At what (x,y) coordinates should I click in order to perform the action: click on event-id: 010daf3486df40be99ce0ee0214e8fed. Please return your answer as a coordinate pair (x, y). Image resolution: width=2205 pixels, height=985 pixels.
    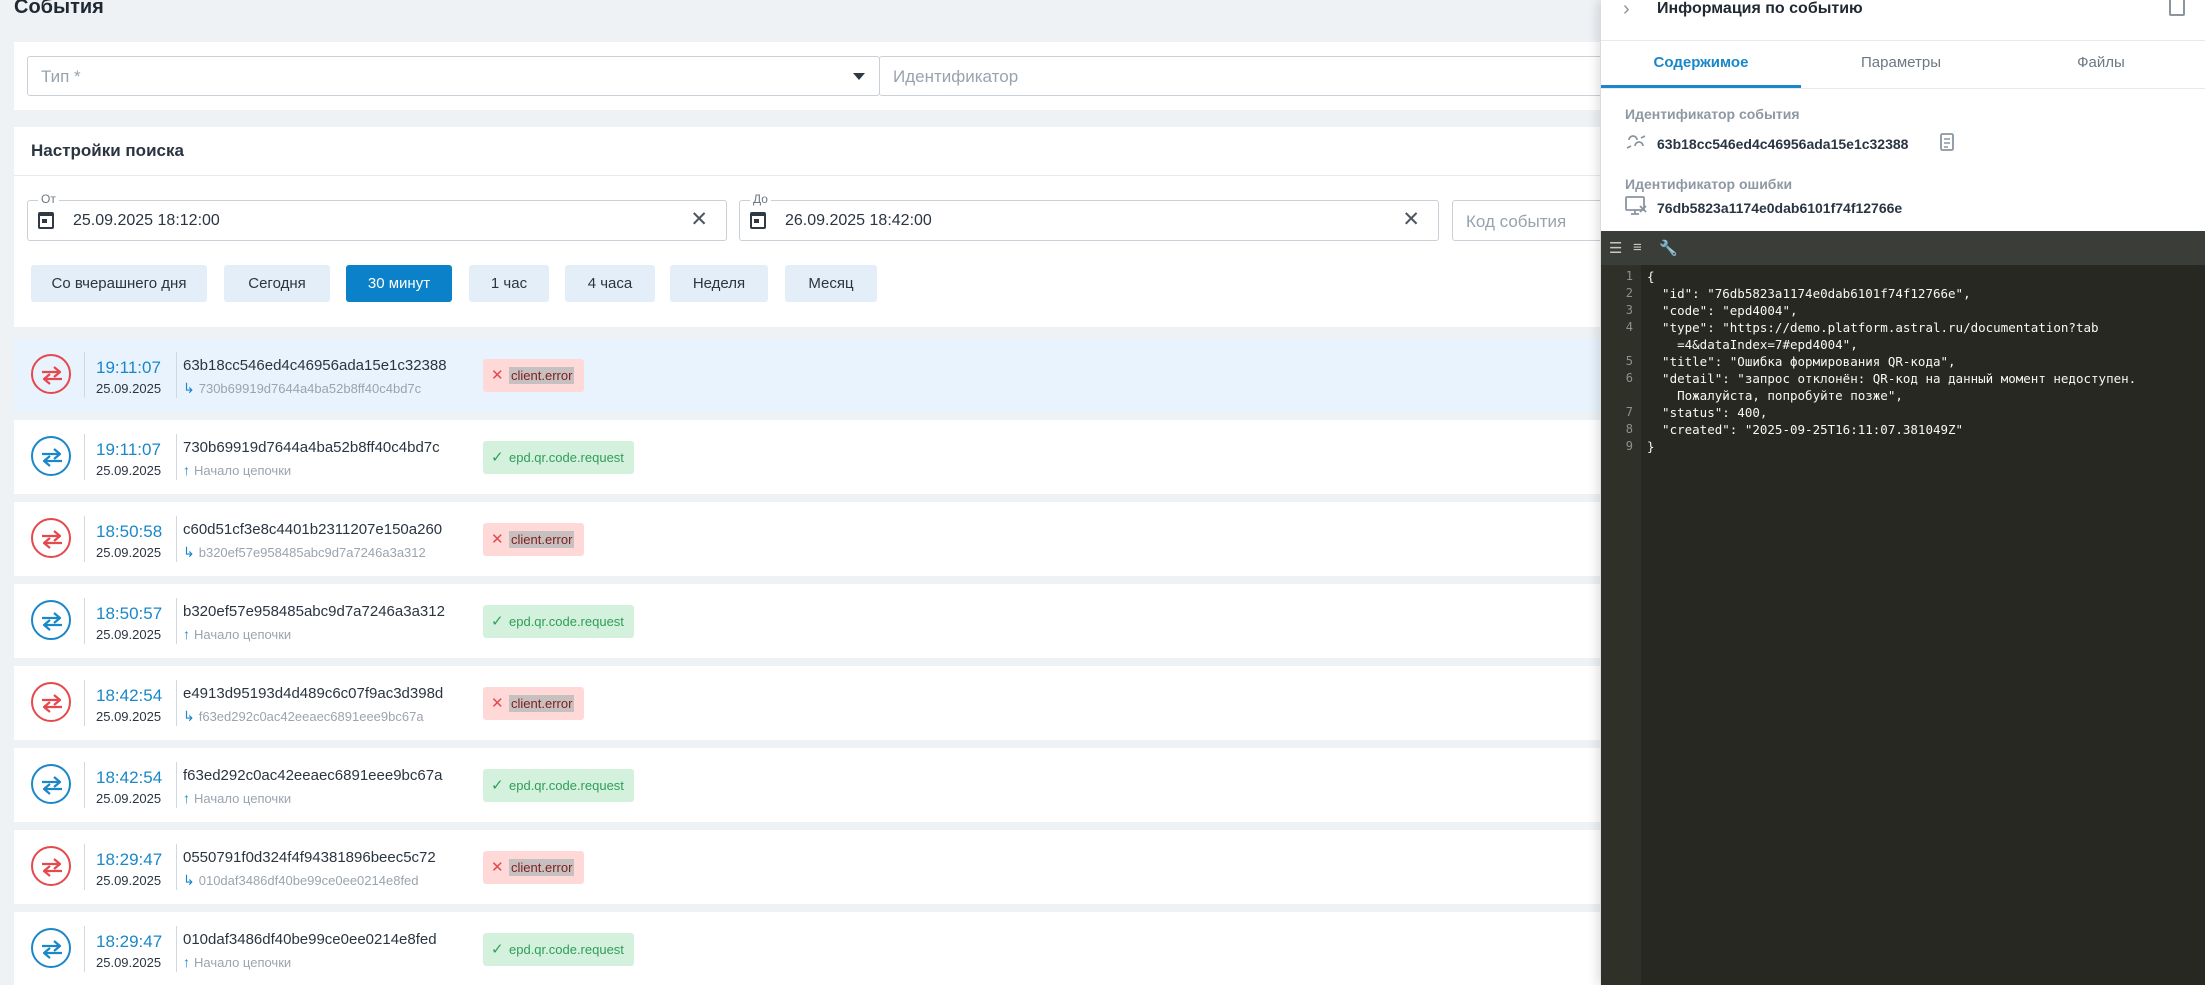
    Looking at the image, I should click on (310, 939).